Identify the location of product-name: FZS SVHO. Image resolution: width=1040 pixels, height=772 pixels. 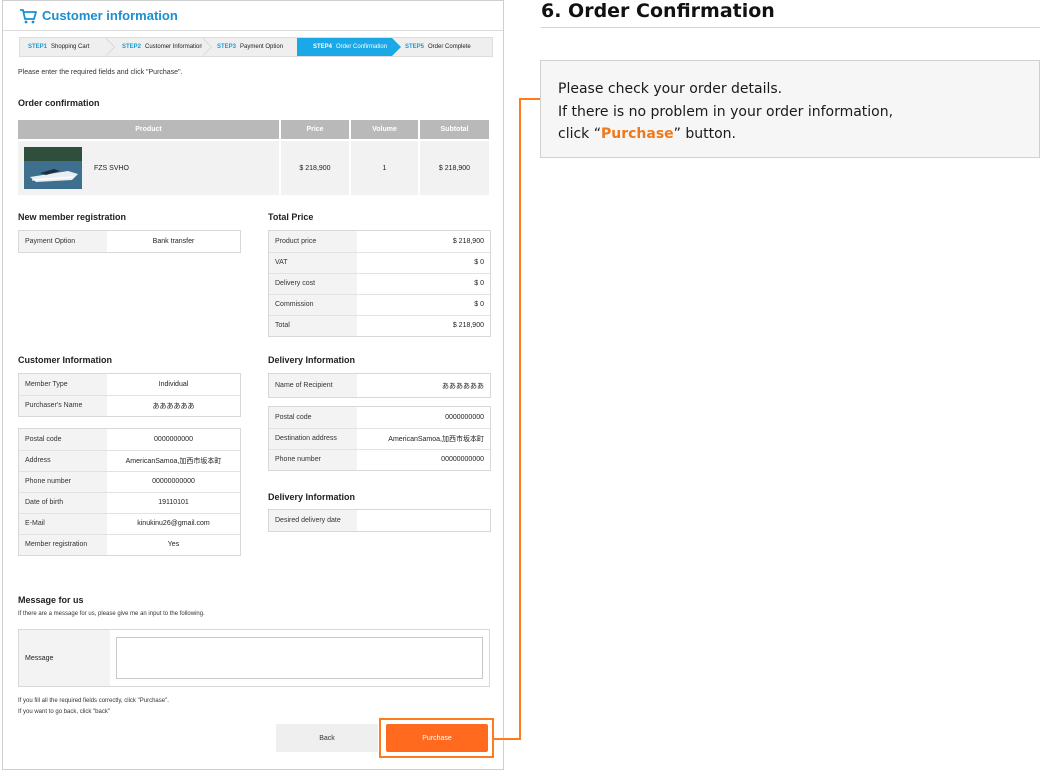
(112, 168).